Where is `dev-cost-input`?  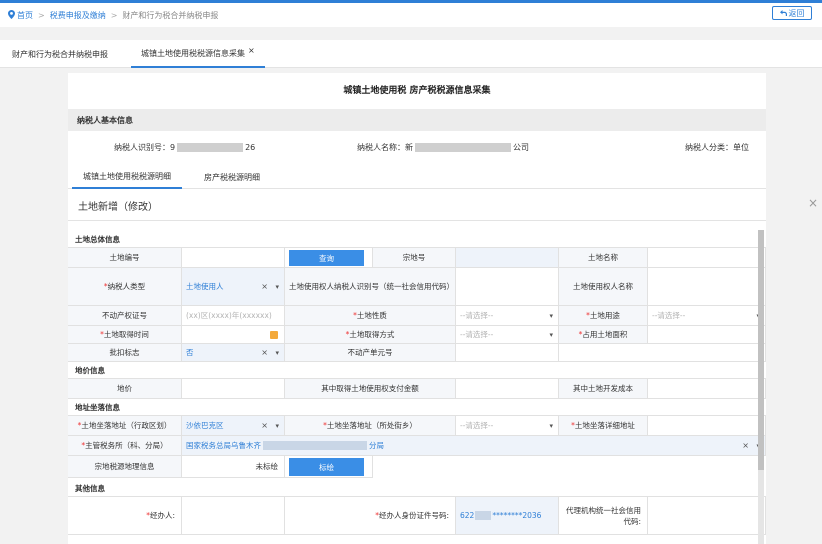
dev-cost-input is located at coordinates (707, 389).